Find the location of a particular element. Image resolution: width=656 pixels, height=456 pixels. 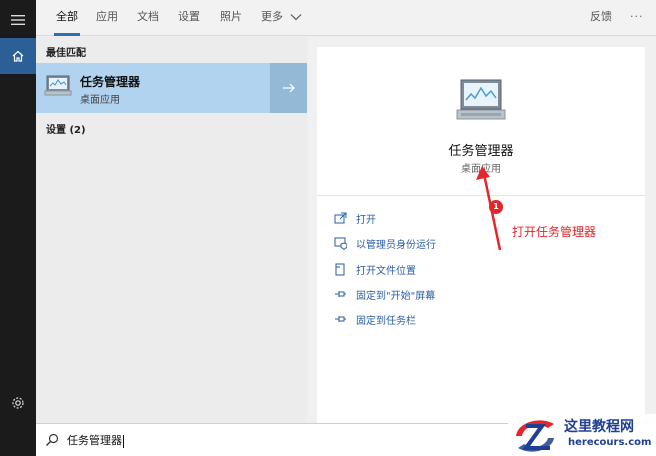

best-match-title: 任务管理器 is located at coordinates (110, 82).